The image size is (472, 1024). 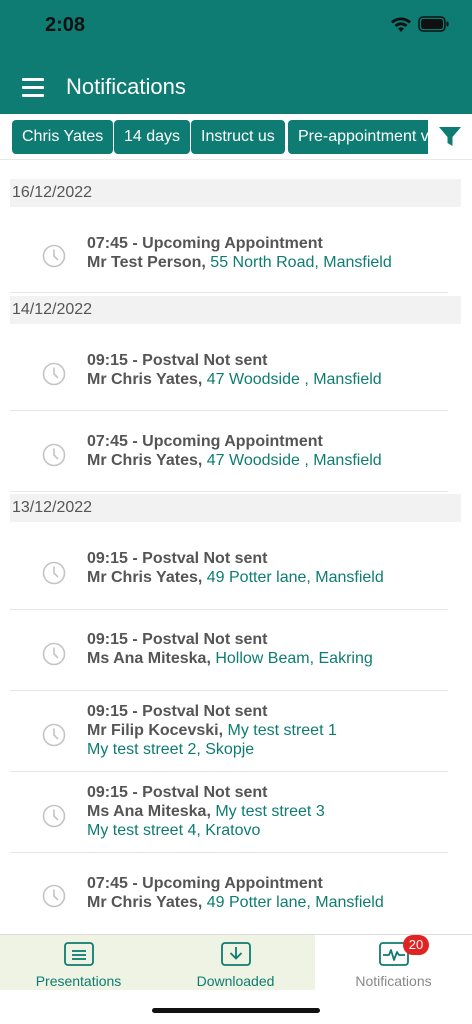 What do you see at coordinates (236, 1010) in the screenshot?
I see `home-indicator` at bounding box center [236, 1010].